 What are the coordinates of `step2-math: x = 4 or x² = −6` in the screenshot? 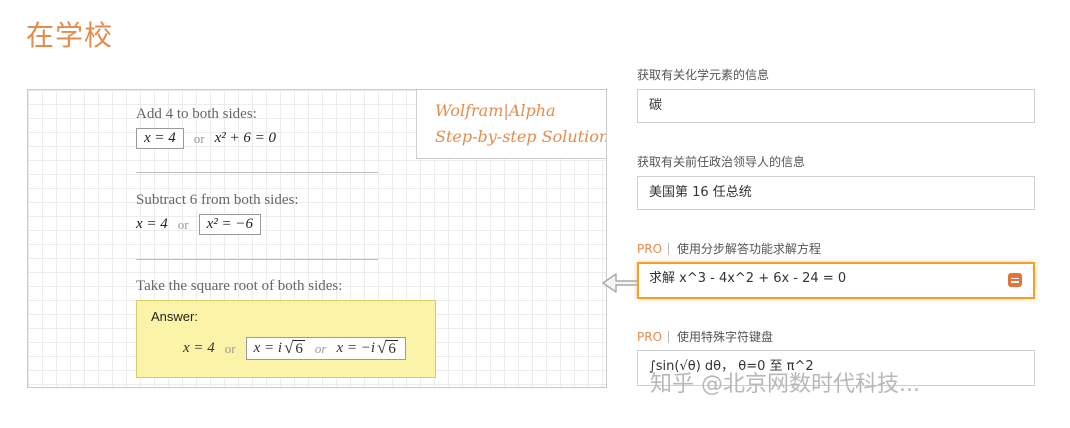 It's located at (199, 224).